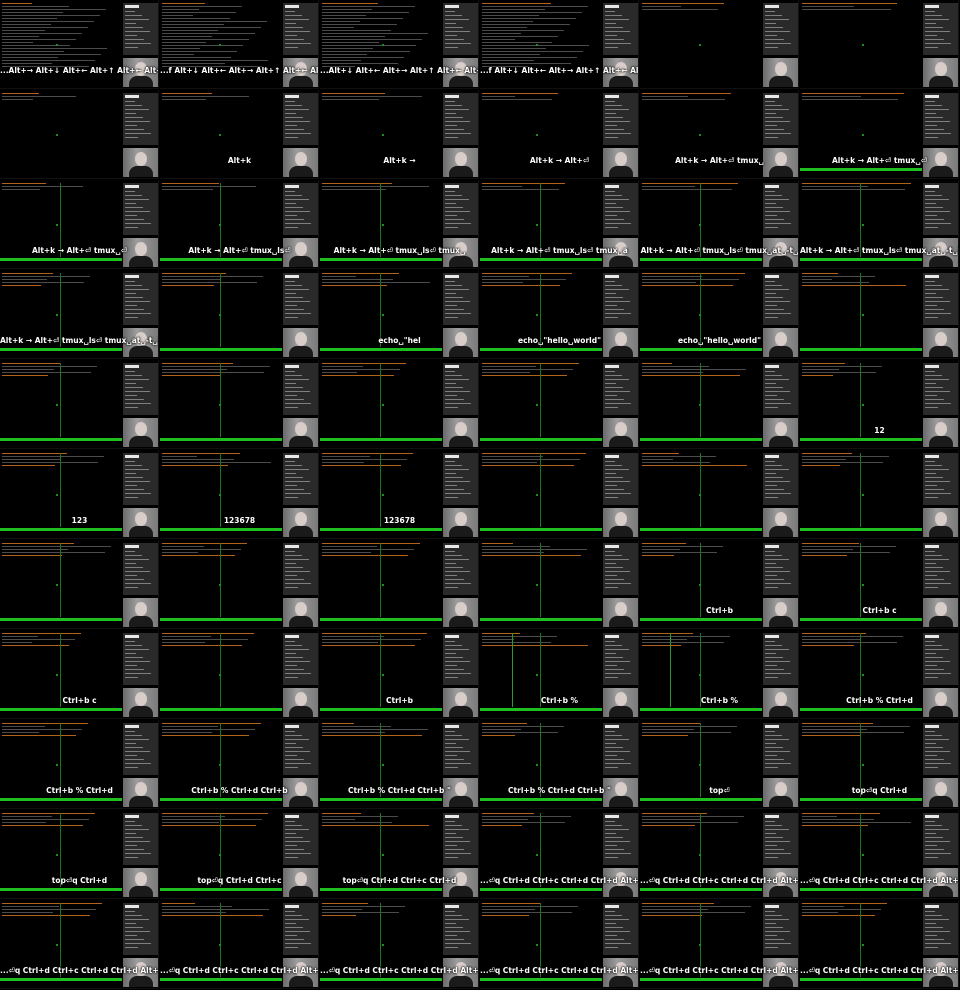  I want to click on pane-divider, so click(220, 400).